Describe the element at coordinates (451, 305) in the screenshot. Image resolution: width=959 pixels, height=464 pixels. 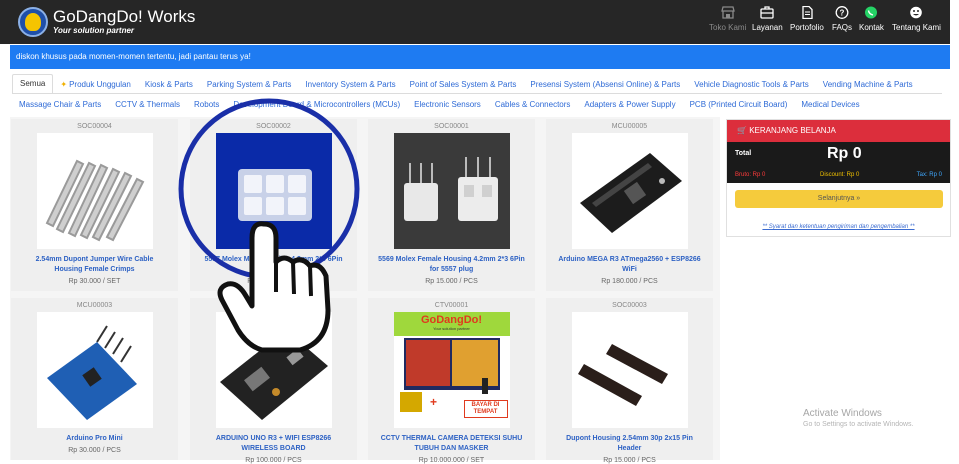
I see `product-code: CTV00001` at that location.